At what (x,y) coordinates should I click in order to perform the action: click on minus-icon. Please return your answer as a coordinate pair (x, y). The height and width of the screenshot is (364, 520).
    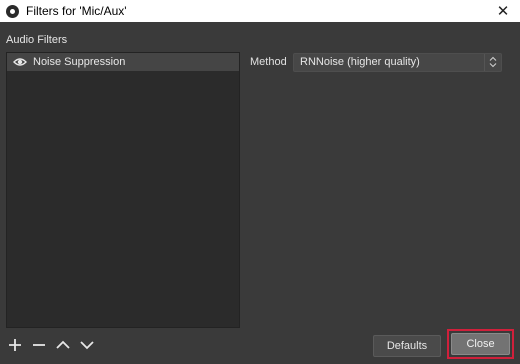
    Looking at the image, I should click on (39, 345).